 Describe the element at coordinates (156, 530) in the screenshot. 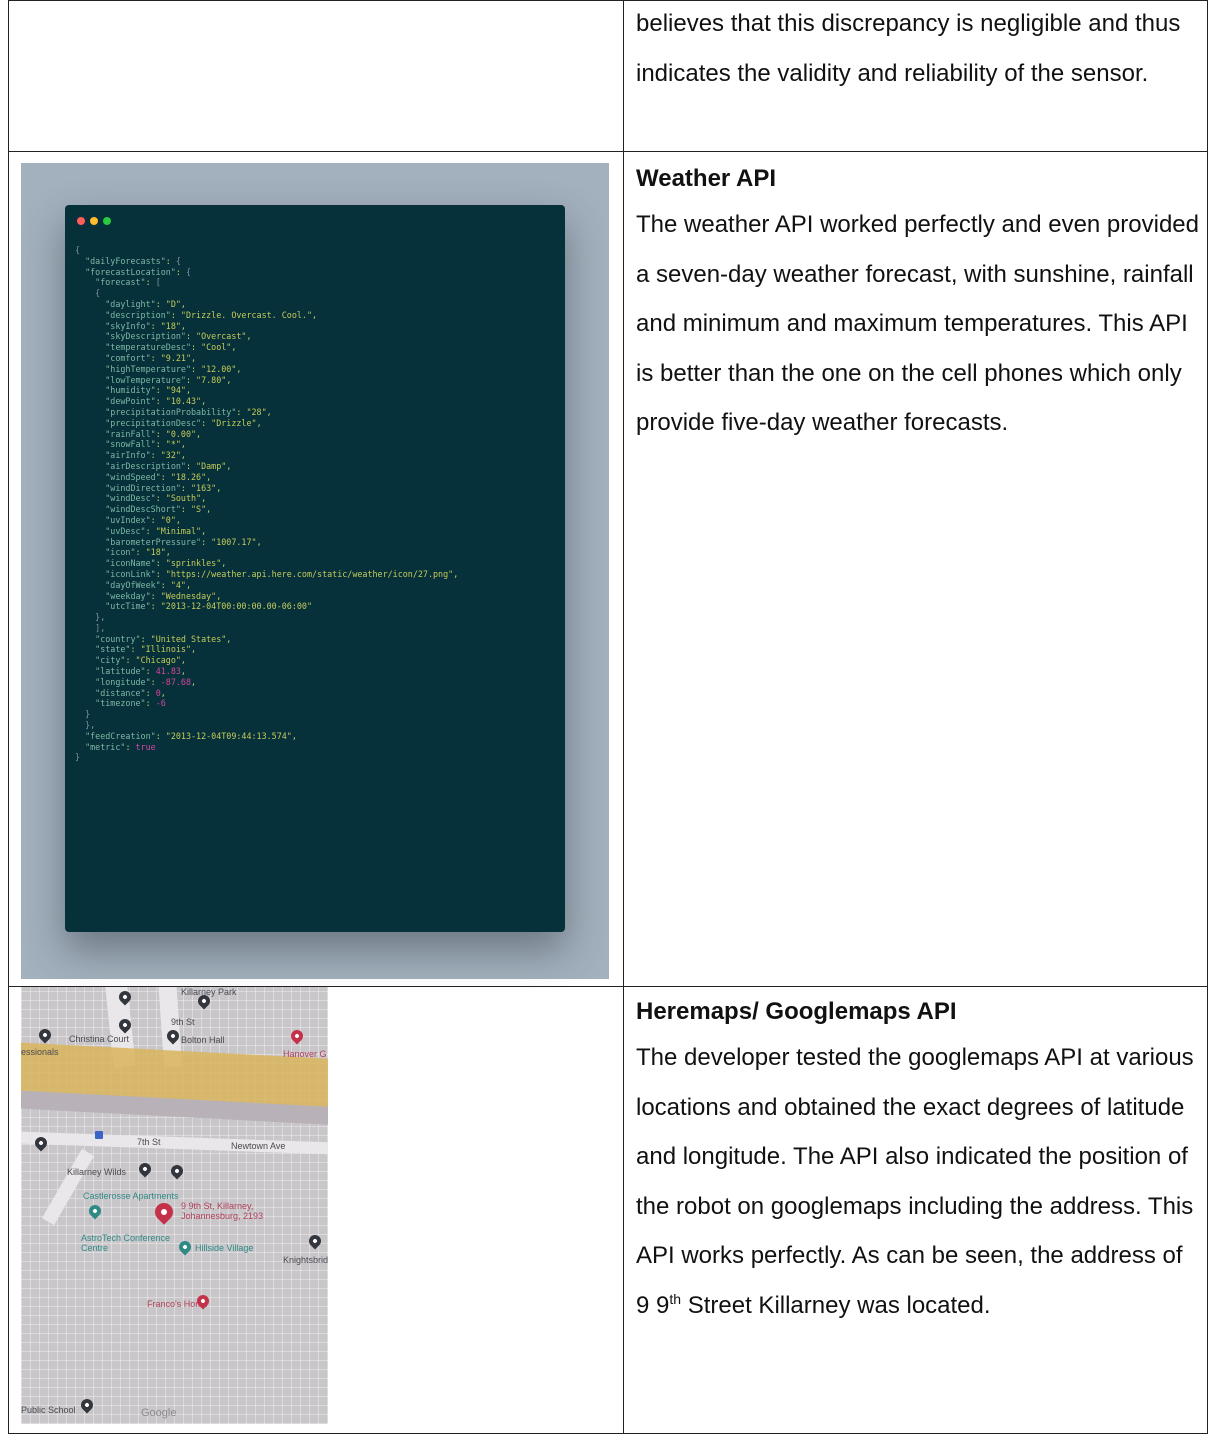

I see `code-line: "uvDesc": "Minimal",` at that location.